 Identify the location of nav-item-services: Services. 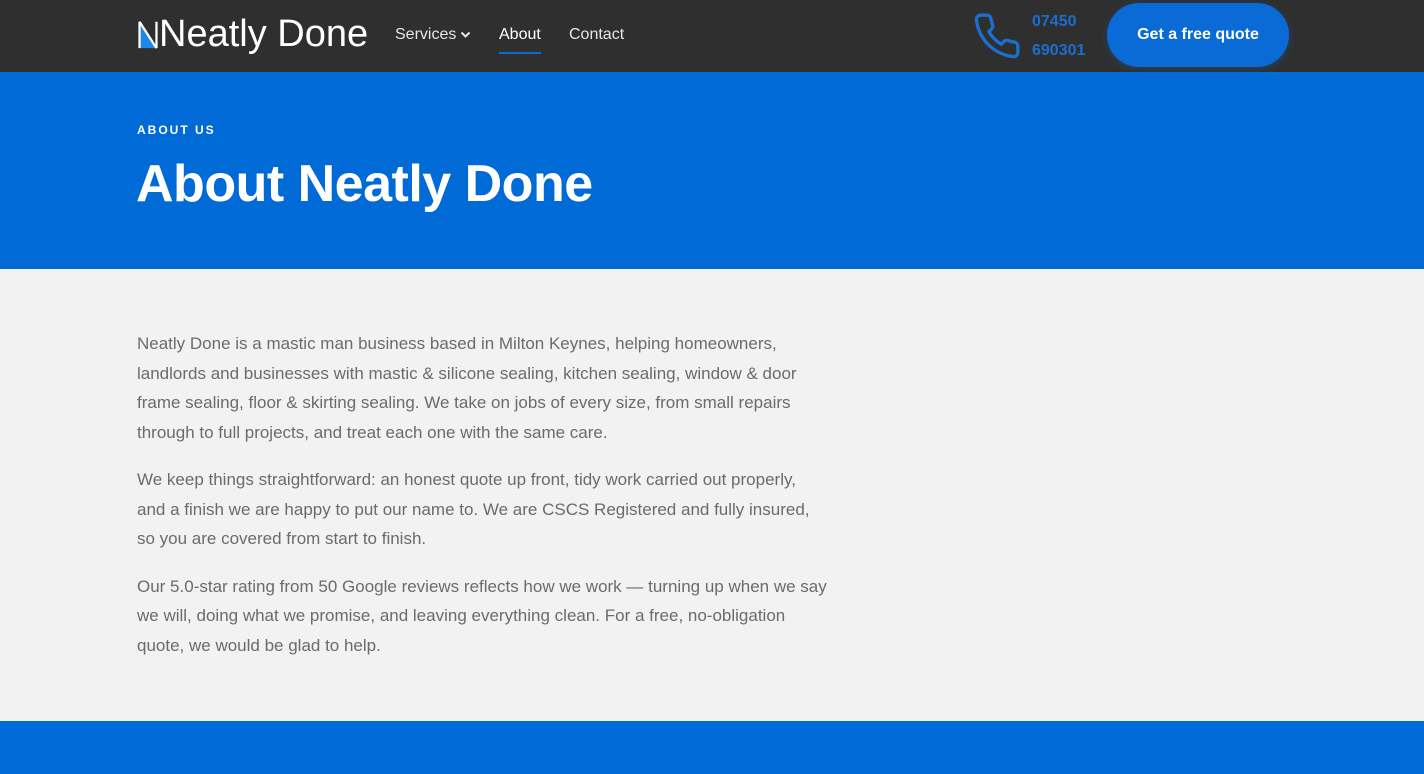
(433, 35).